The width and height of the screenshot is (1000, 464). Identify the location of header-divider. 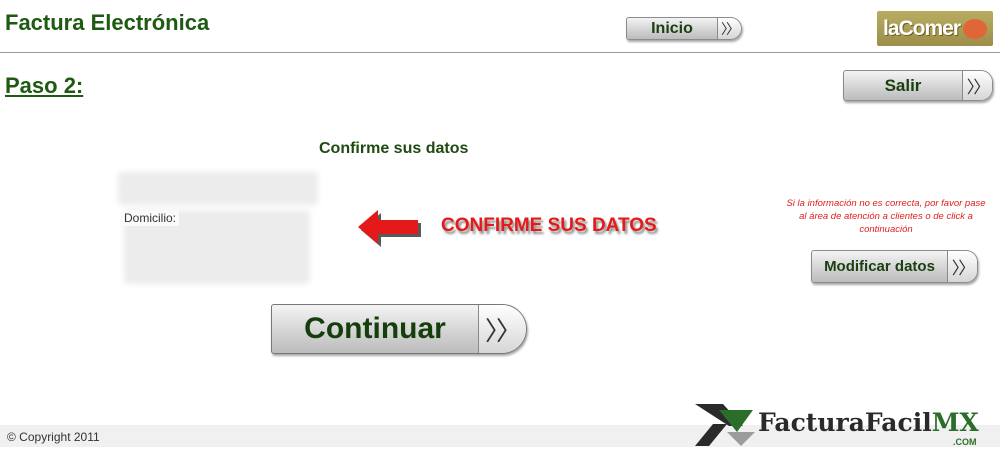
(500, 52).